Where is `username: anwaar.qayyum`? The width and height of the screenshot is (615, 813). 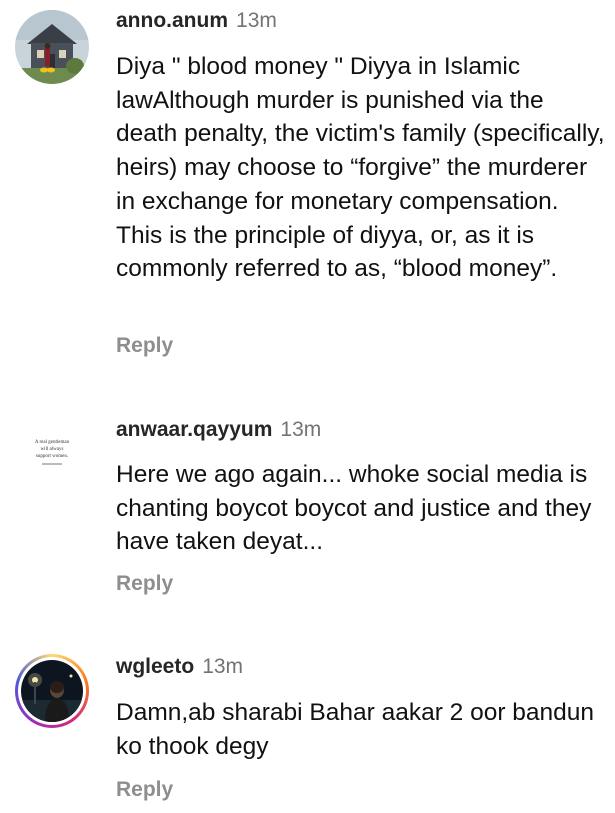
username: anwaar.qayyum is located at coordinates (194, 429).